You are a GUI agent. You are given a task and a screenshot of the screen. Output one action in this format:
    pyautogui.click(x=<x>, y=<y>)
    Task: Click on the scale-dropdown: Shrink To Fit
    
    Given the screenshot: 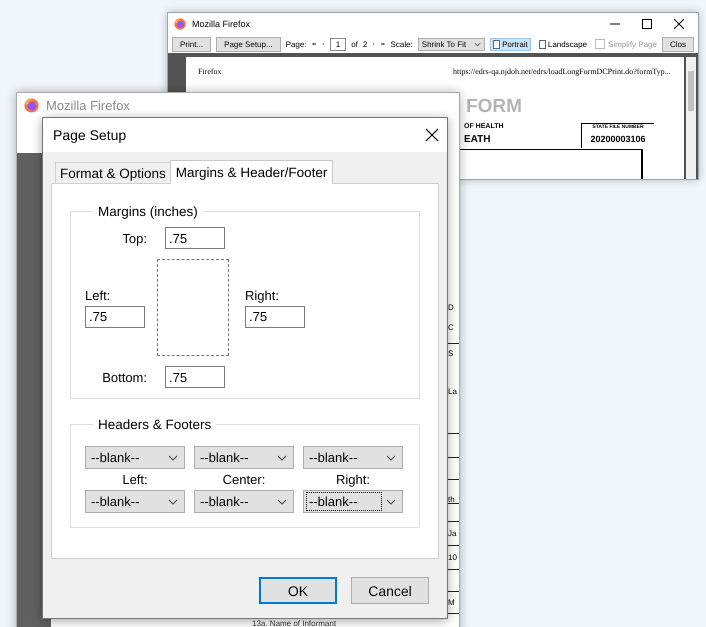 What is the action you would take?
    pyautogui.click(x=452, y=44)
    